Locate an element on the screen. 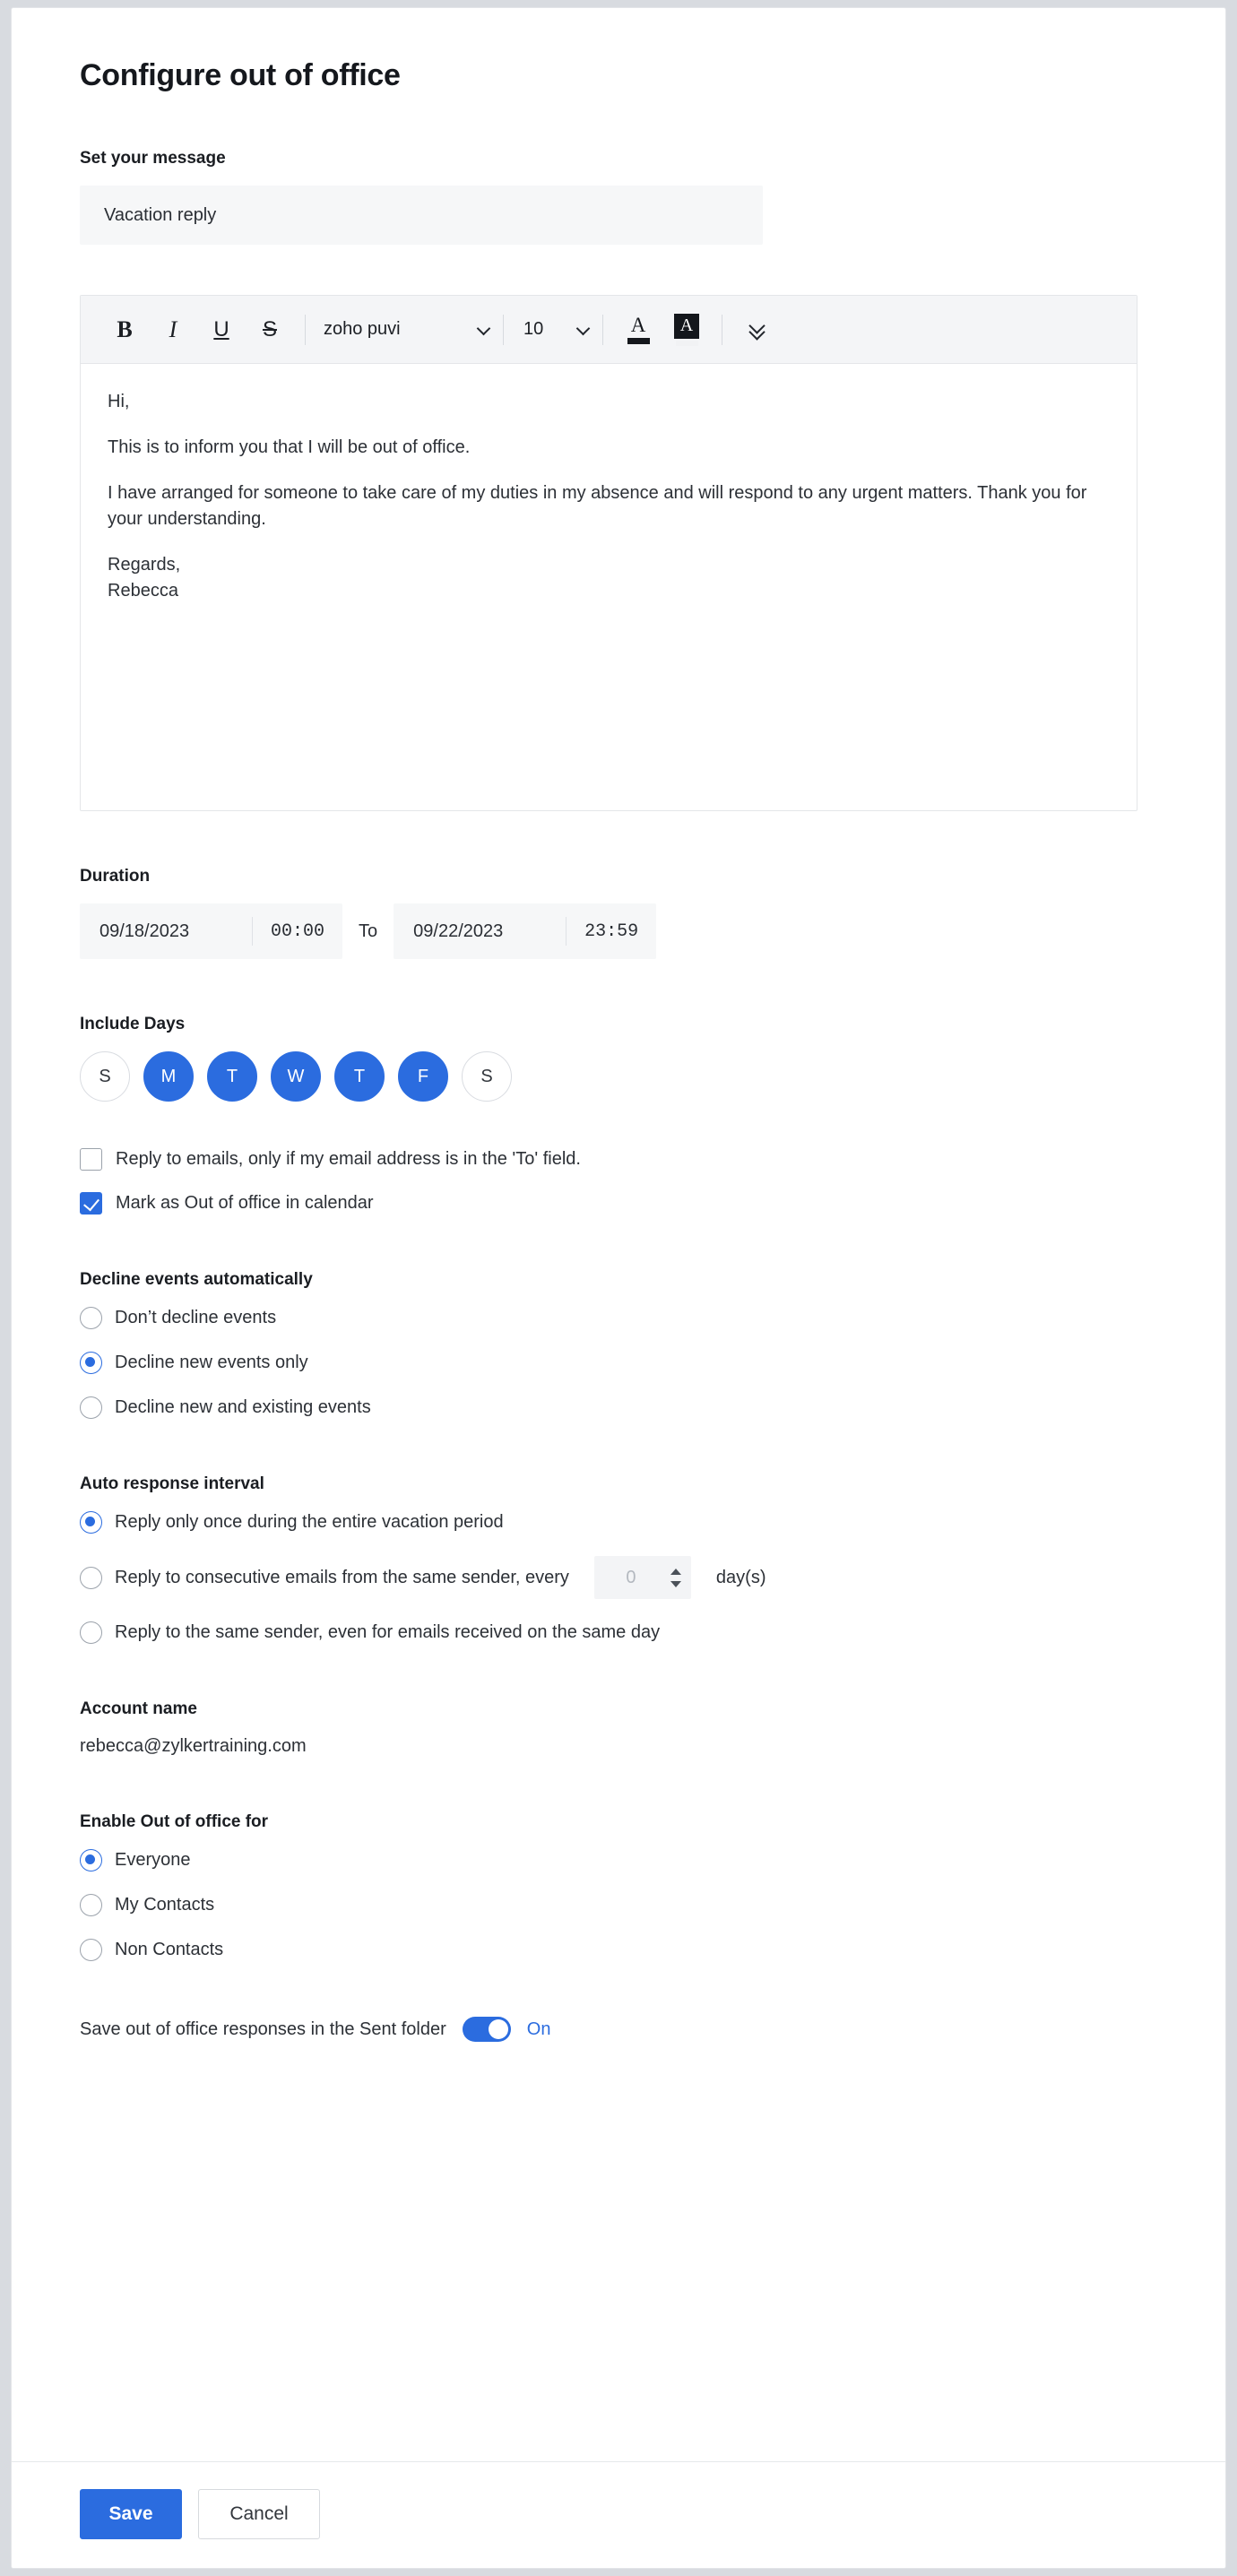  bottom-spacer is located at coordinates (618, 2136).